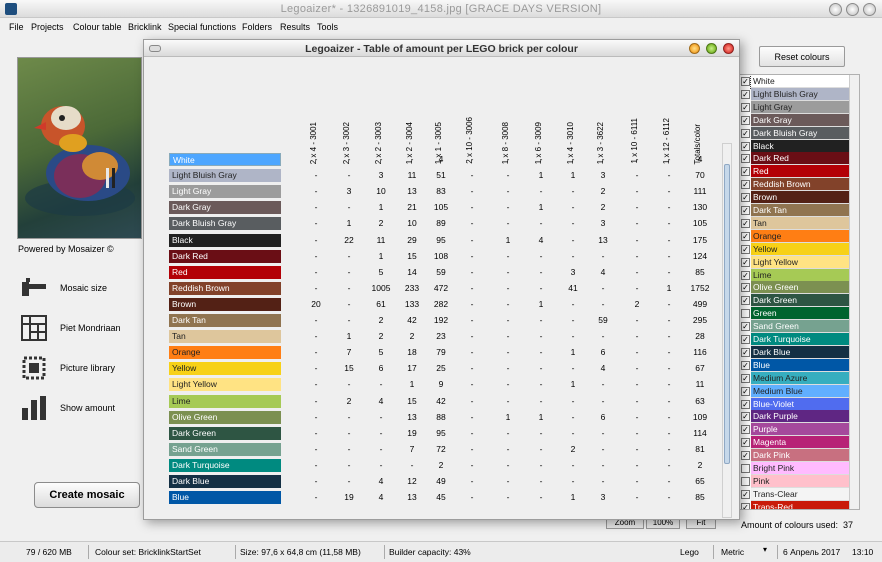 This screenshot has height=562, width=882. What do you see at coordinates (795, 430) in the screenshot?
I see `colour-list-item: ✓ Purple` at bounding box center [795, 430].